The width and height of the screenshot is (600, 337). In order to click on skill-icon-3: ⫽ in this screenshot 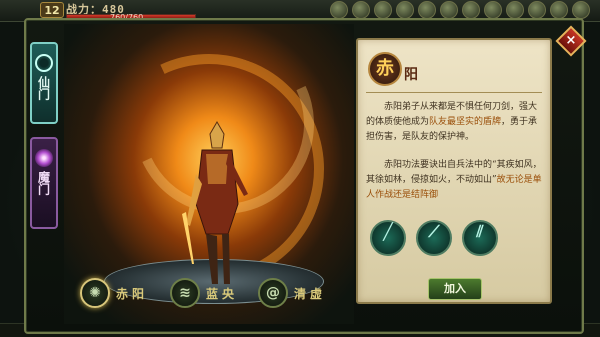, I will do `click(480, 238)`.